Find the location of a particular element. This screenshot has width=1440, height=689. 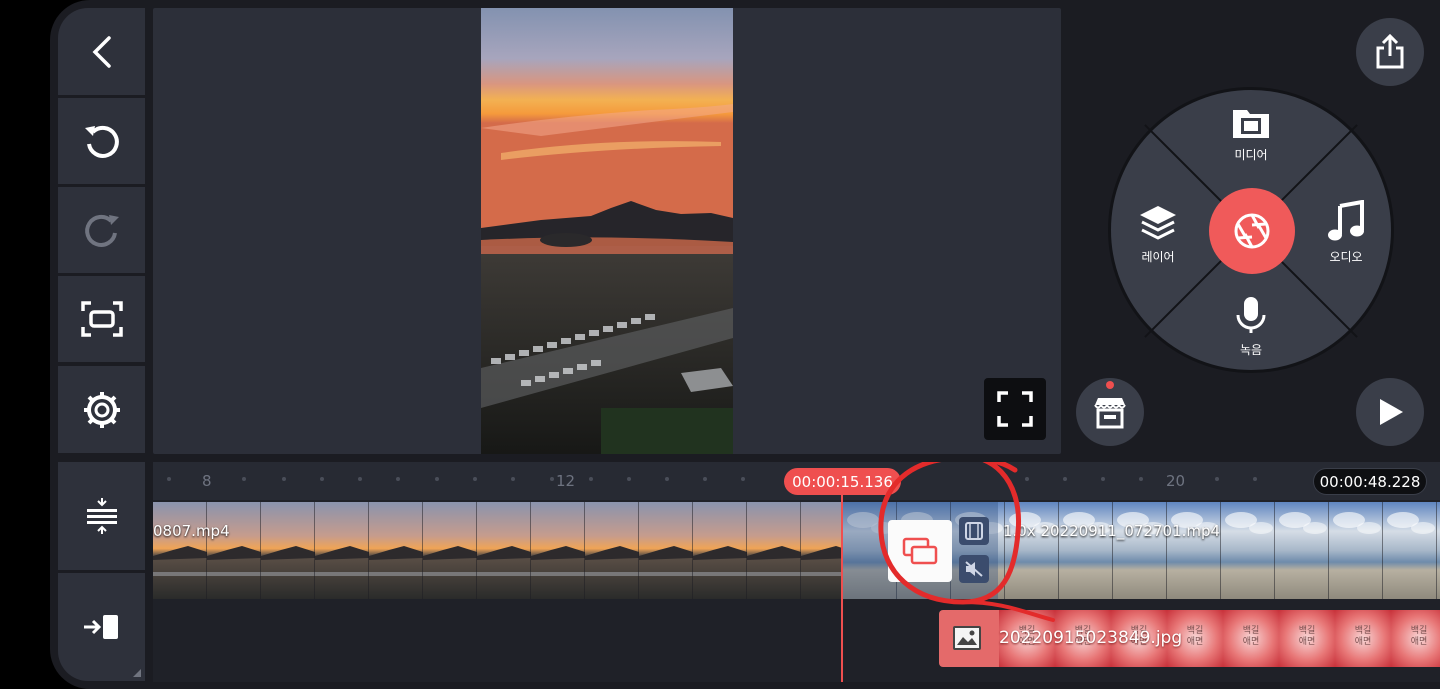

time-ruler: 8 12 20 00:00:15.136 00:00:48.228 is located at coordinates (796, 481).